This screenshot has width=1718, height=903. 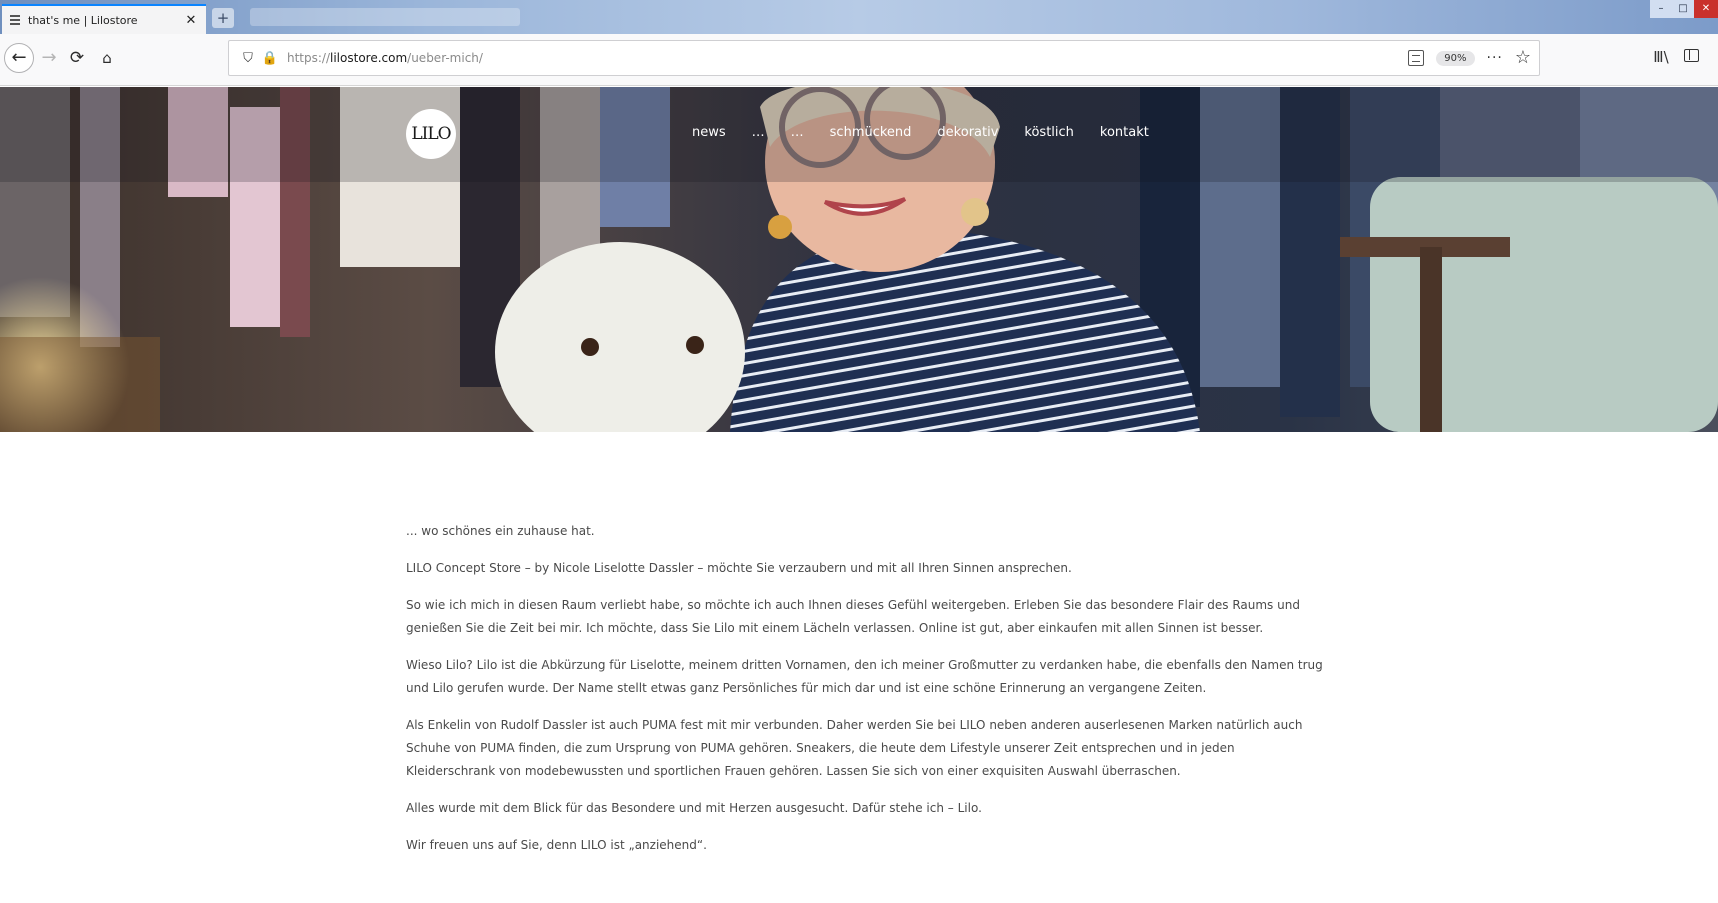 What do you see at coordinates (248, 58) in the screenshot?
I see `shield-icon: ⛉` at bounding box center [248, 58].